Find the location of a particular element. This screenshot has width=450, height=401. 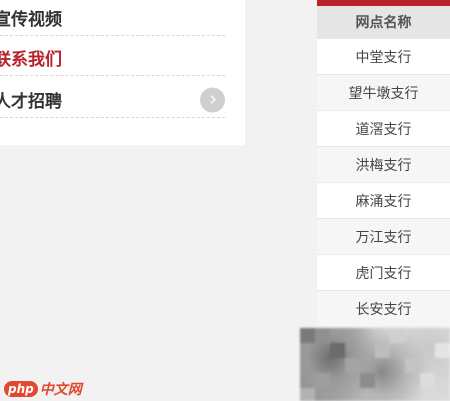

table-row: 道滘支行 is located at coordinates (383, 128).